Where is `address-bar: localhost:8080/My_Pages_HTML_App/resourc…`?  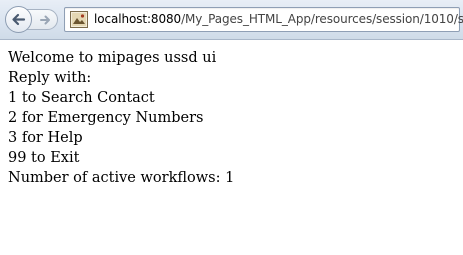 address-bar: localhost:8080/My_Pages_HTML_App/resourc… is located at coordinates (263, 19).